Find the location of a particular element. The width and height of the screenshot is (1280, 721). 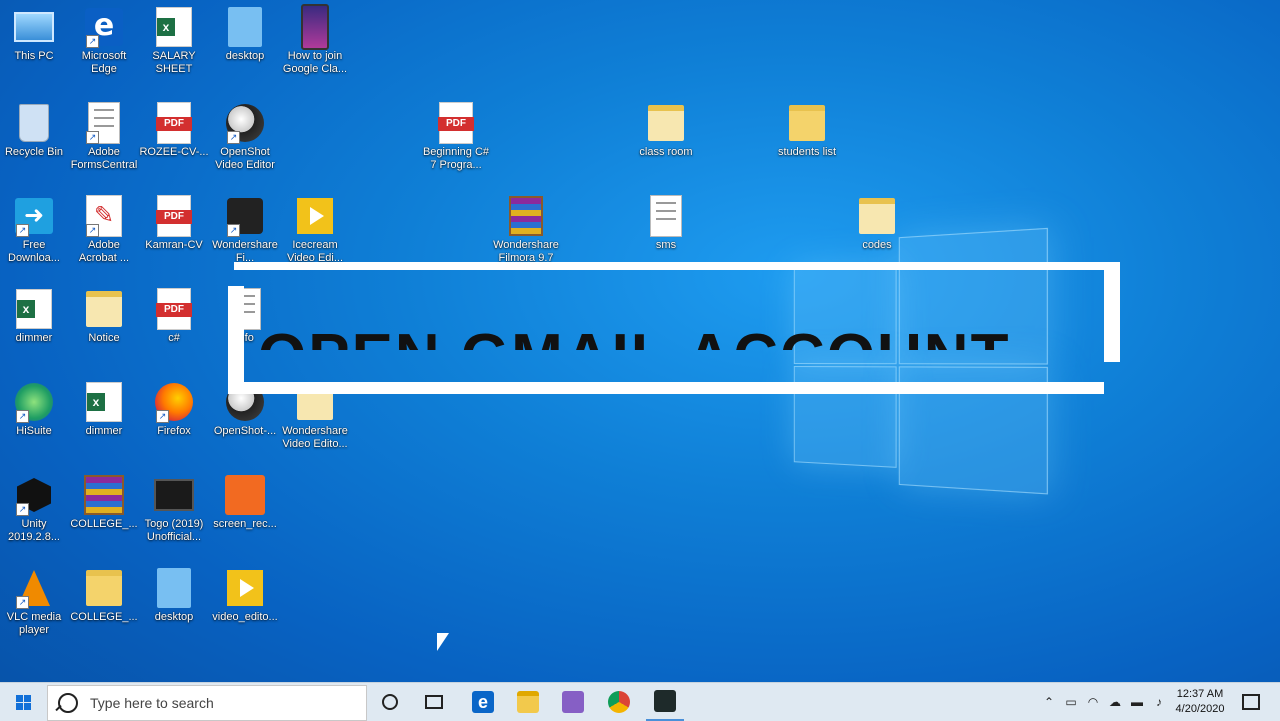

desktop-icon-csharp: PDF c# is located at coordinates (174, 314).